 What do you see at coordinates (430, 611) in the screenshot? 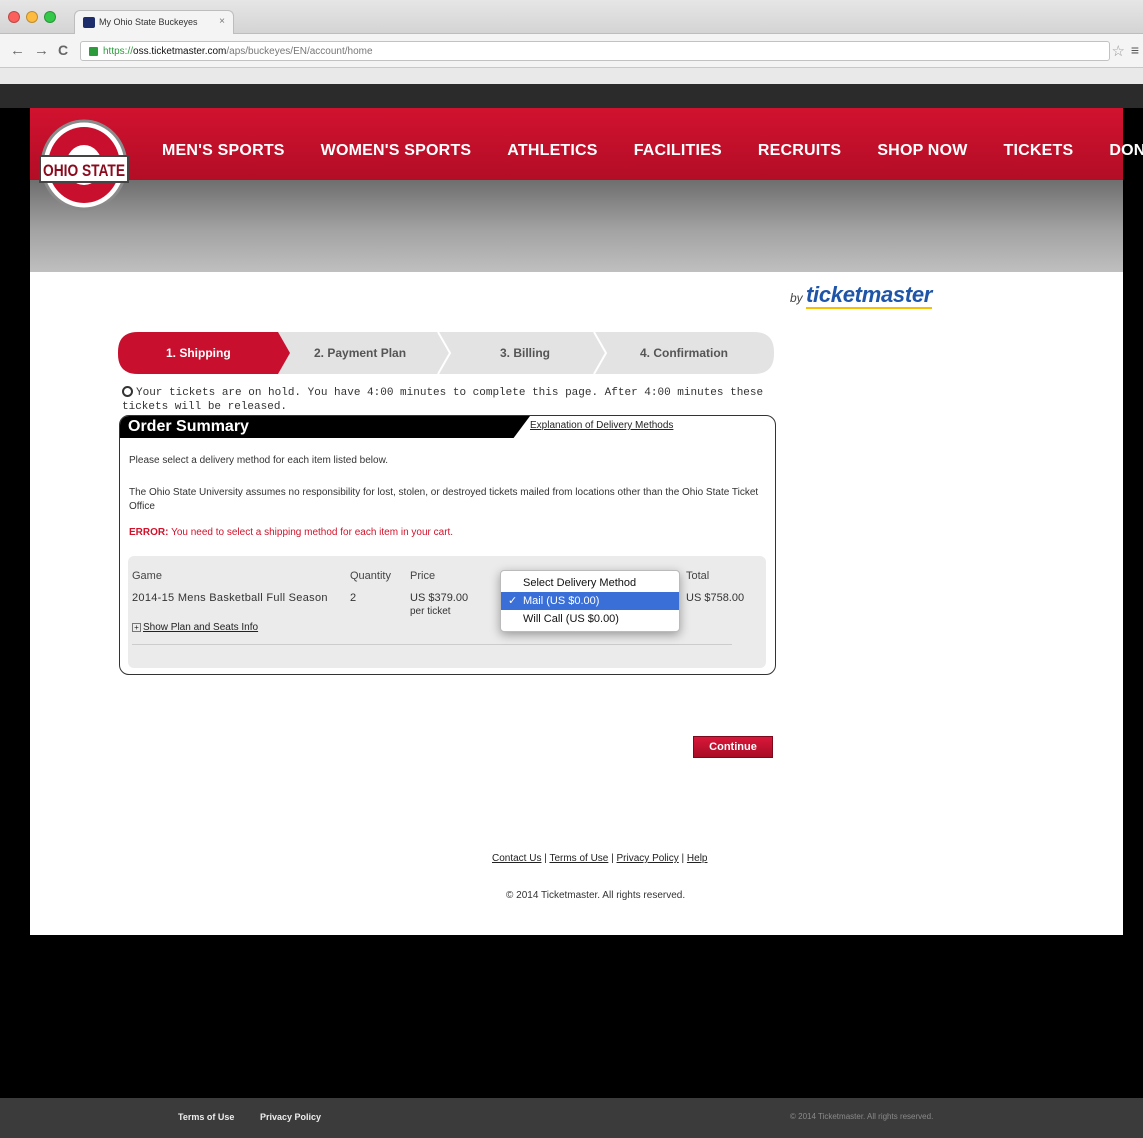
I see `item-price-unit: per ticket` at bounding box center [430, 611].